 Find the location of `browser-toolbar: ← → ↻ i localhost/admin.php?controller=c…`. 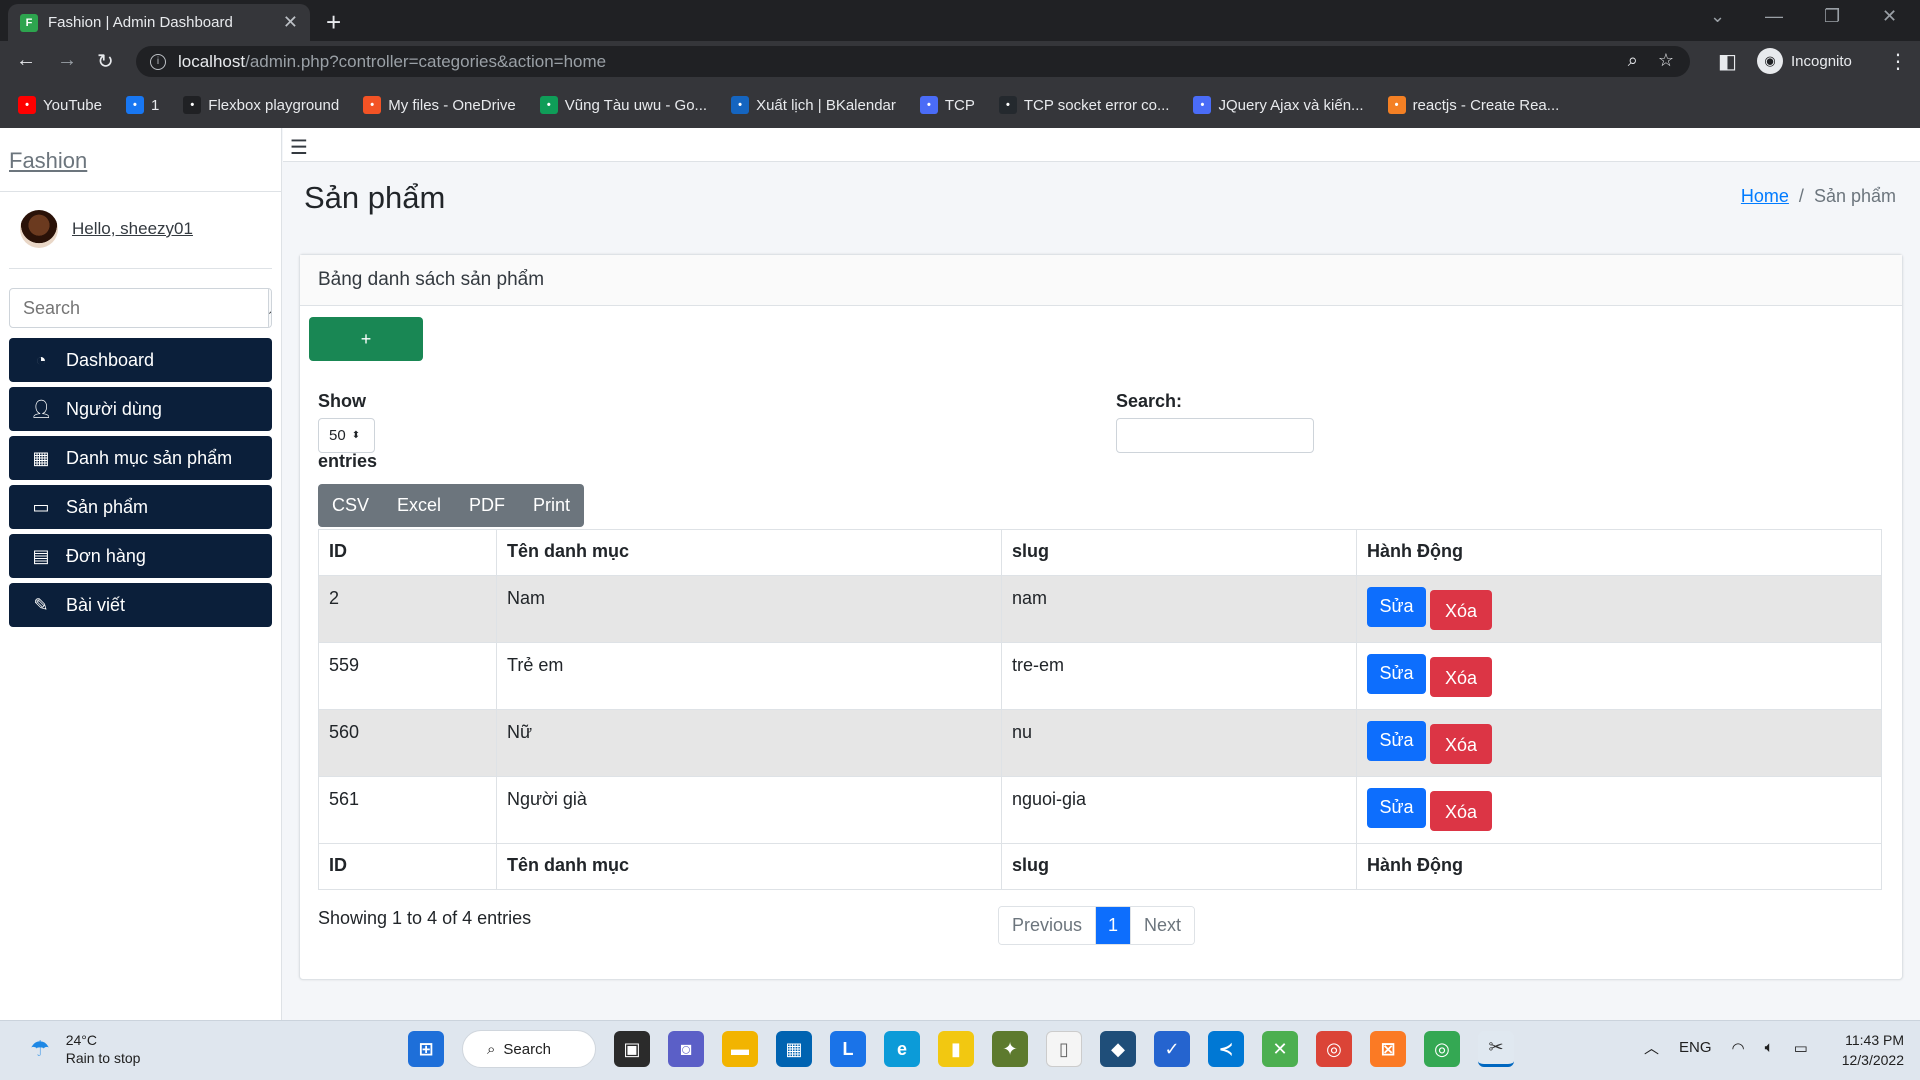

browser-toolbar: ← → ↻ i localhost/admin.php?controller=c… is located at coordinates (960, 61).